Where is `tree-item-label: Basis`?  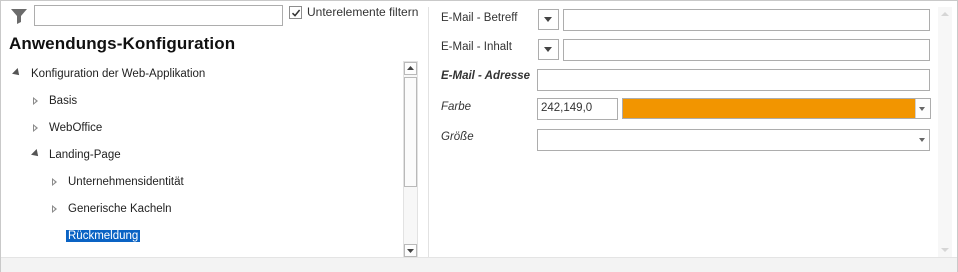 tree-item-label: Basis is located at coordinates (63, 101).